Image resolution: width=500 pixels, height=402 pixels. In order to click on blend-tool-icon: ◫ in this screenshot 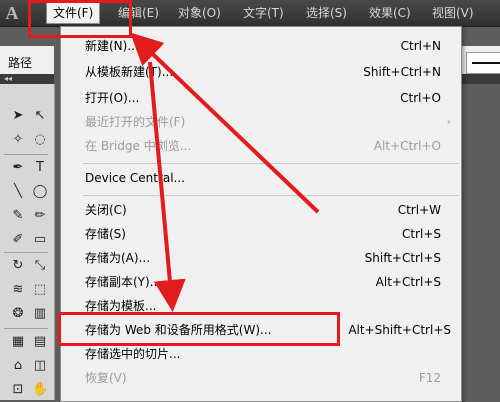, I will do `click(40, 366)`.